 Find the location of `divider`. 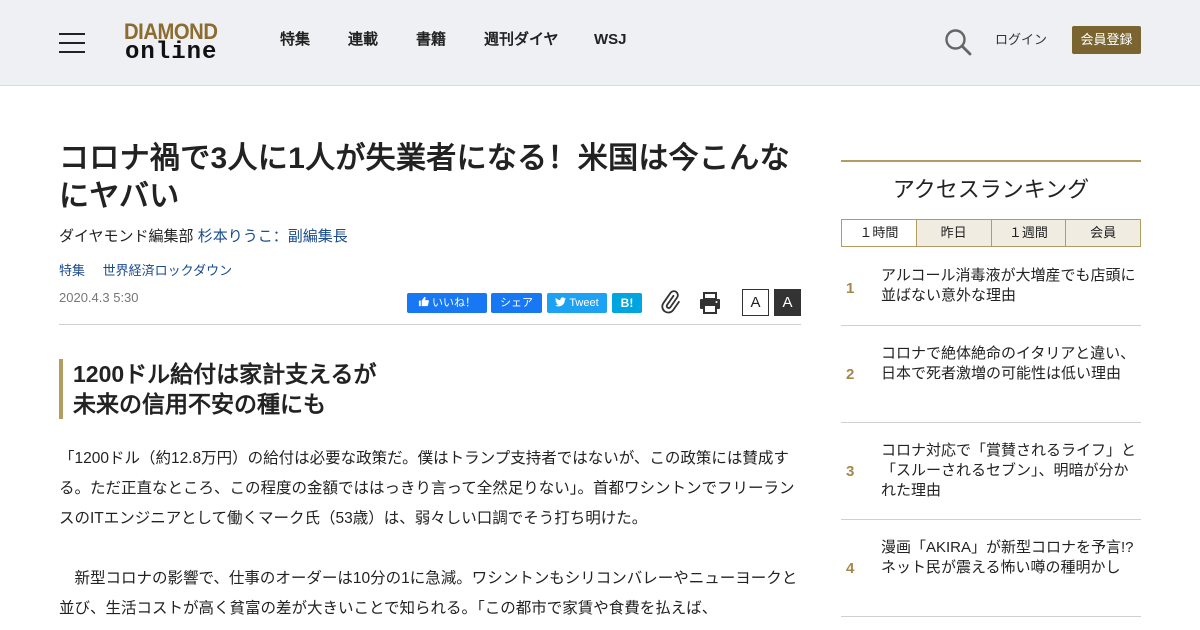

divider is located at coordinates (430, 324).